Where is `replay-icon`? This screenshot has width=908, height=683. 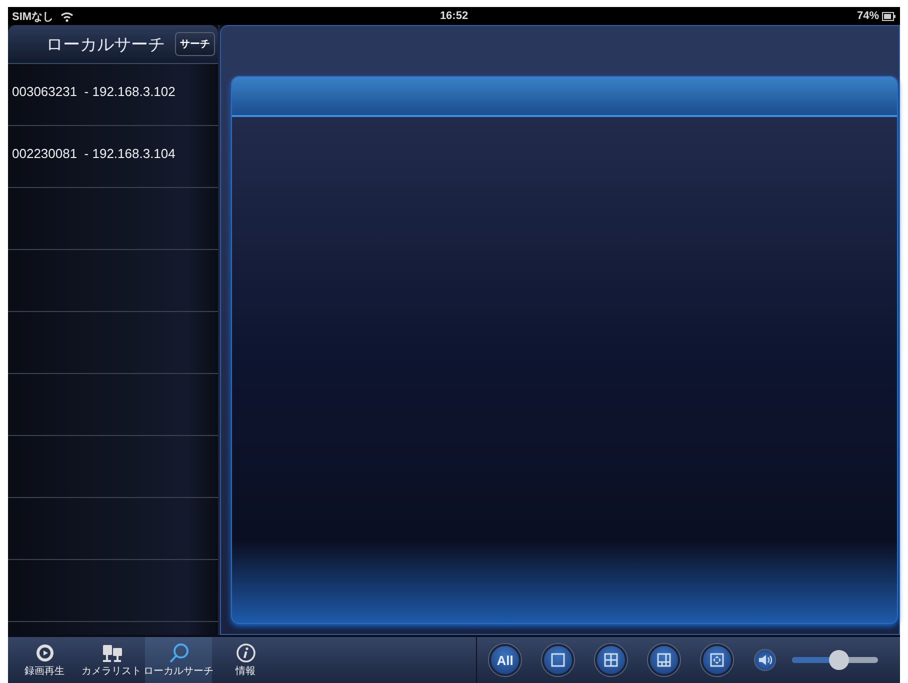
replay-icon is located at coordinates (44, 652).